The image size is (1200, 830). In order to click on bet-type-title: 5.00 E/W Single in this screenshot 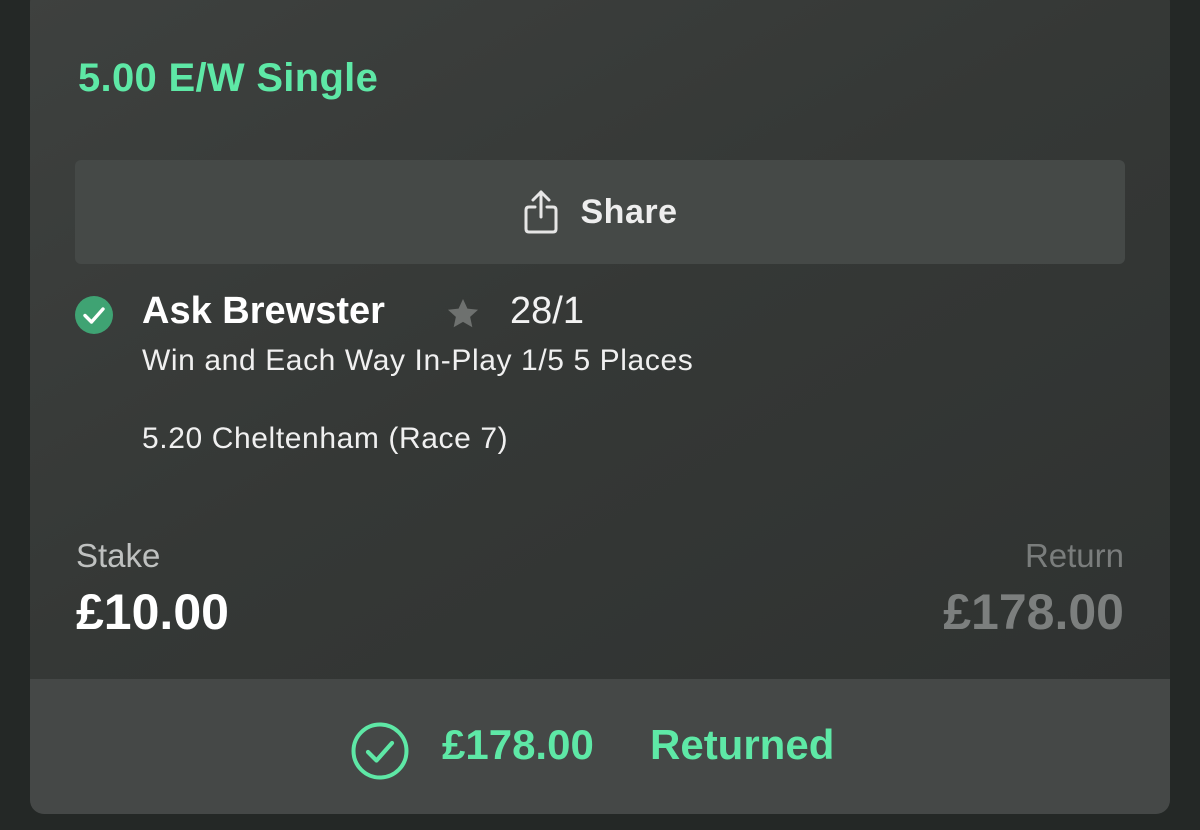, I will do `click(228, 78)`.